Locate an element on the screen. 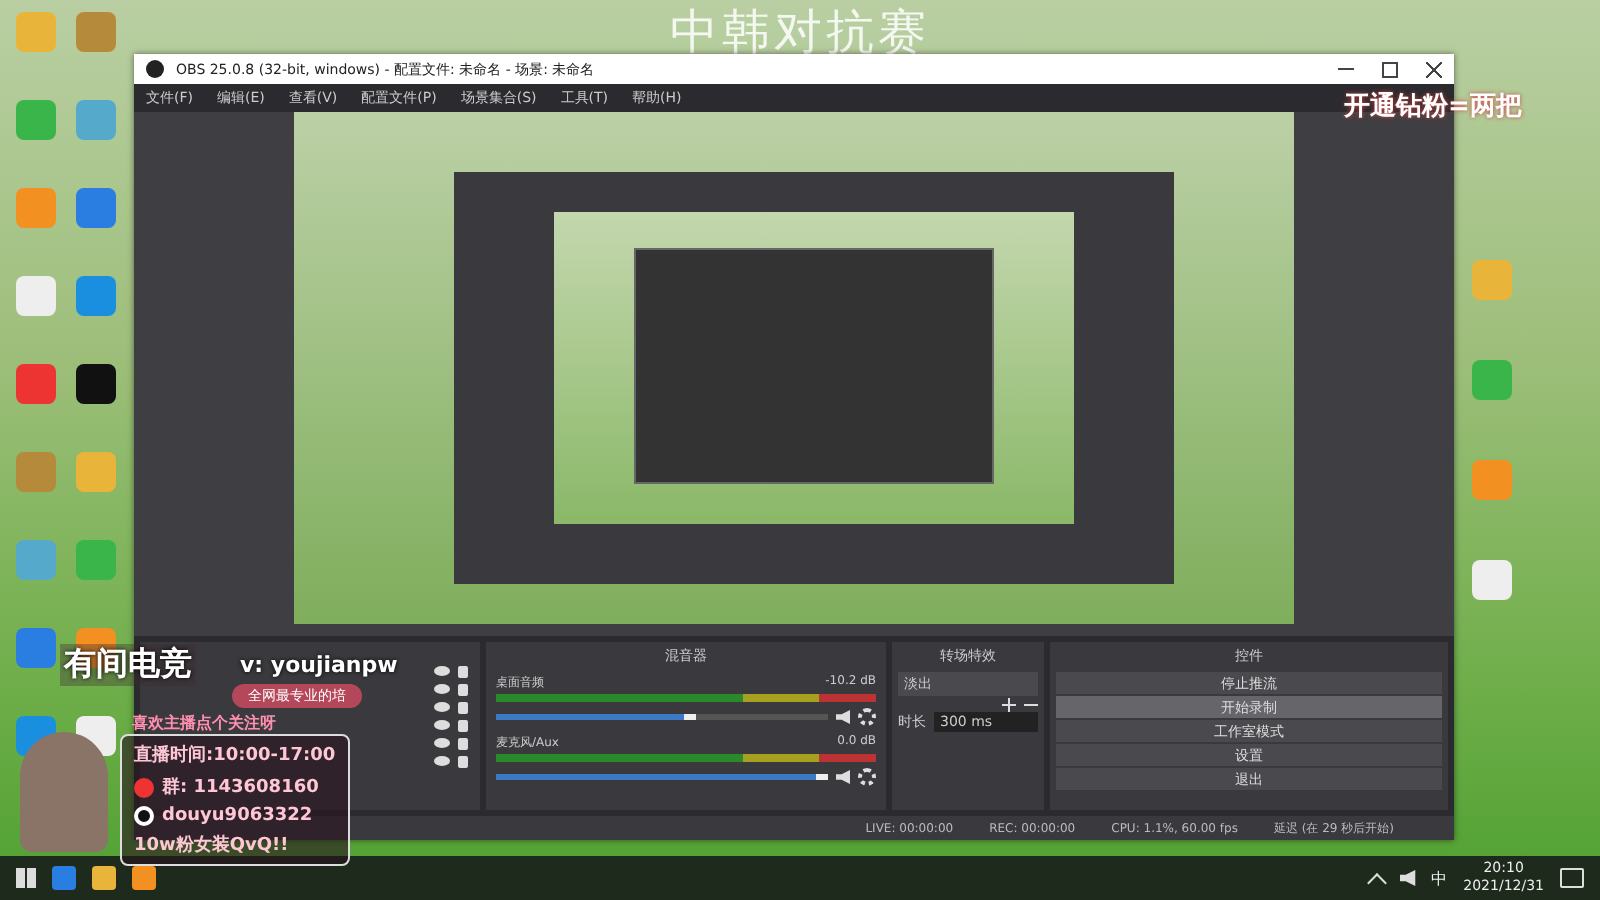  input-method: 中 is located at coordinates (1439, 878).